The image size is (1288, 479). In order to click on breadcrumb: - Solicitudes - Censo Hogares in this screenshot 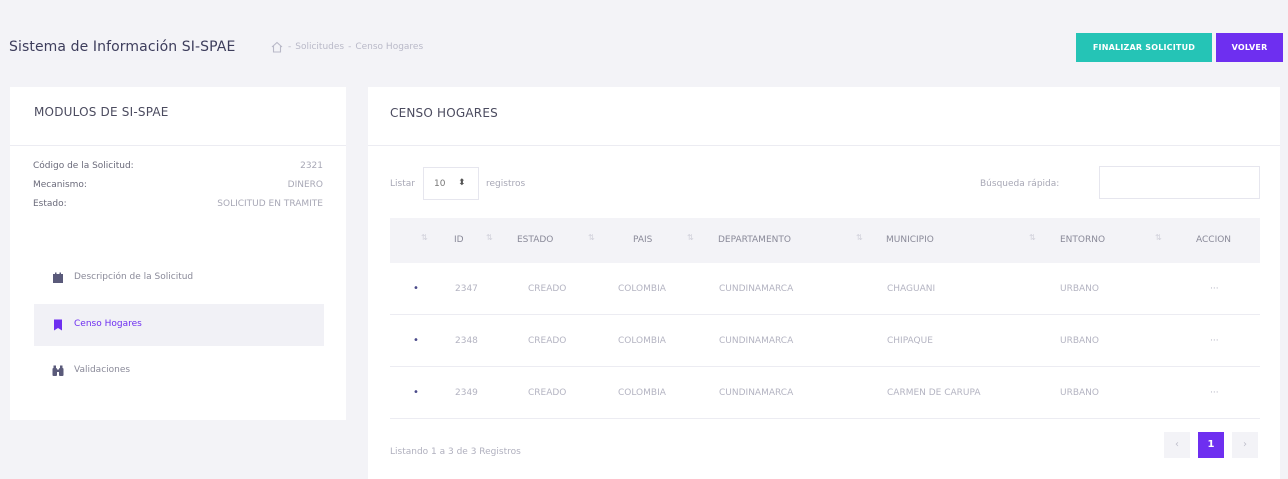, I will do `click(356, 47)`.